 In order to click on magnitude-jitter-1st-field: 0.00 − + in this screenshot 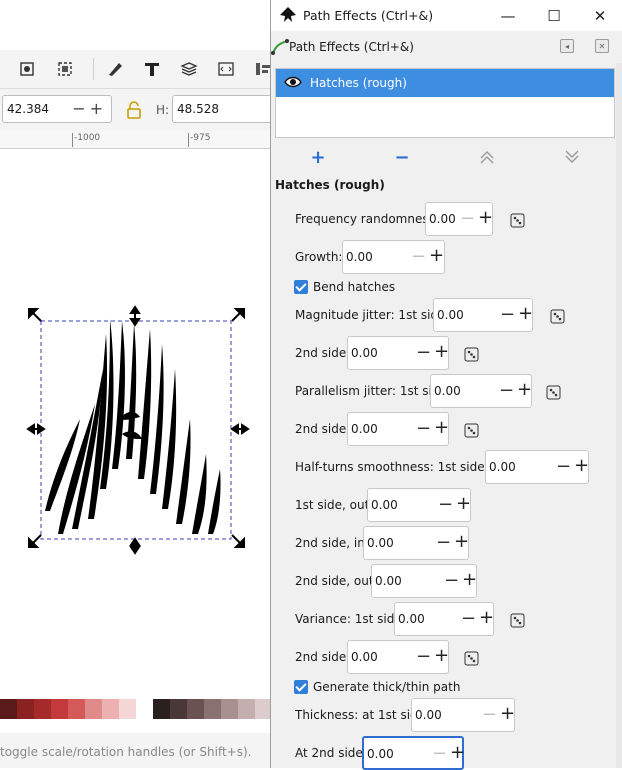, I will do `click(483, 315)`.